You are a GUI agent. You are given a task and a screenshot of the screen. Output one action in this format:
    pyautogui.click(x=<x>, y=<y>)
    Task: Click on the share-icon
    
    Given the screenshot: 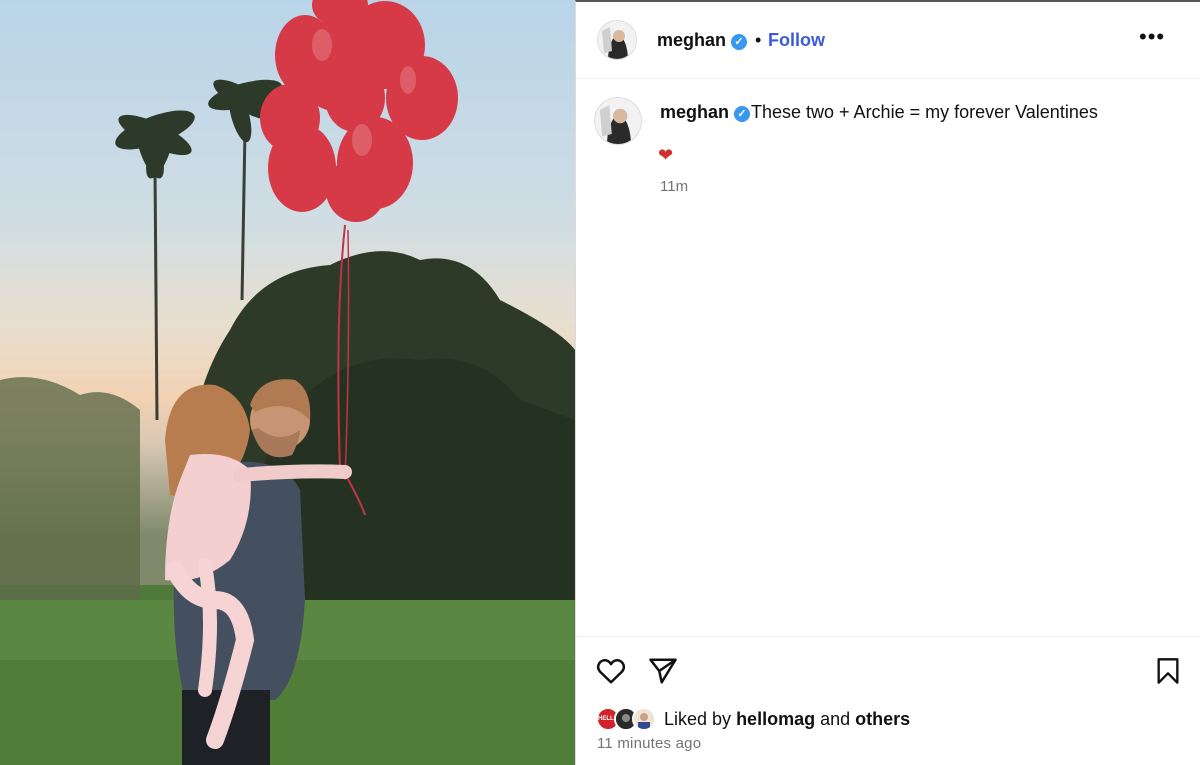 What is the action you would take?
    pyautogui.click(x=663, y=671)
    